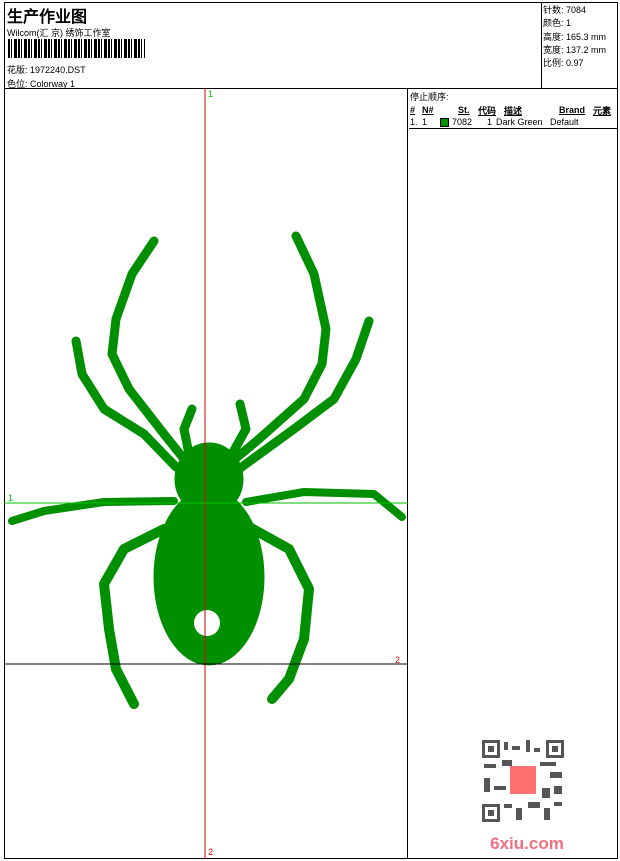 The image size is (620, 861). What do you see at coordinates (602, 110) in the screenshot?
I see `col-element: 元素` at bounding box center [602, 110].